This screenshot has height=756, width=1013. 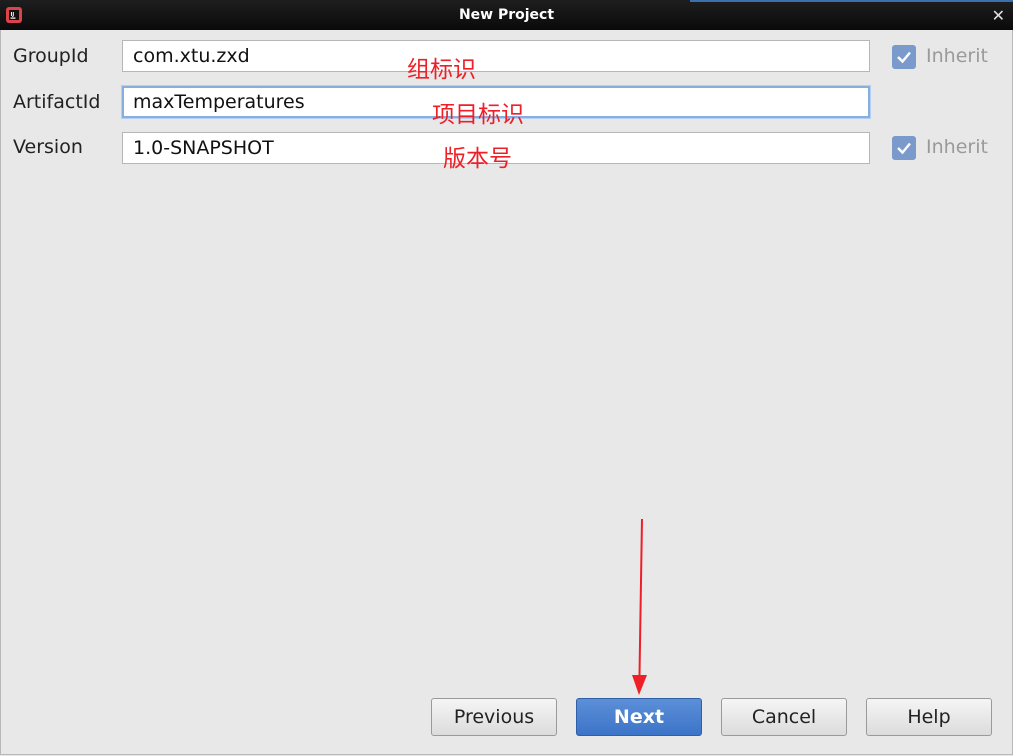 I want to click on help-button: Help, so click(x=929, y=717).